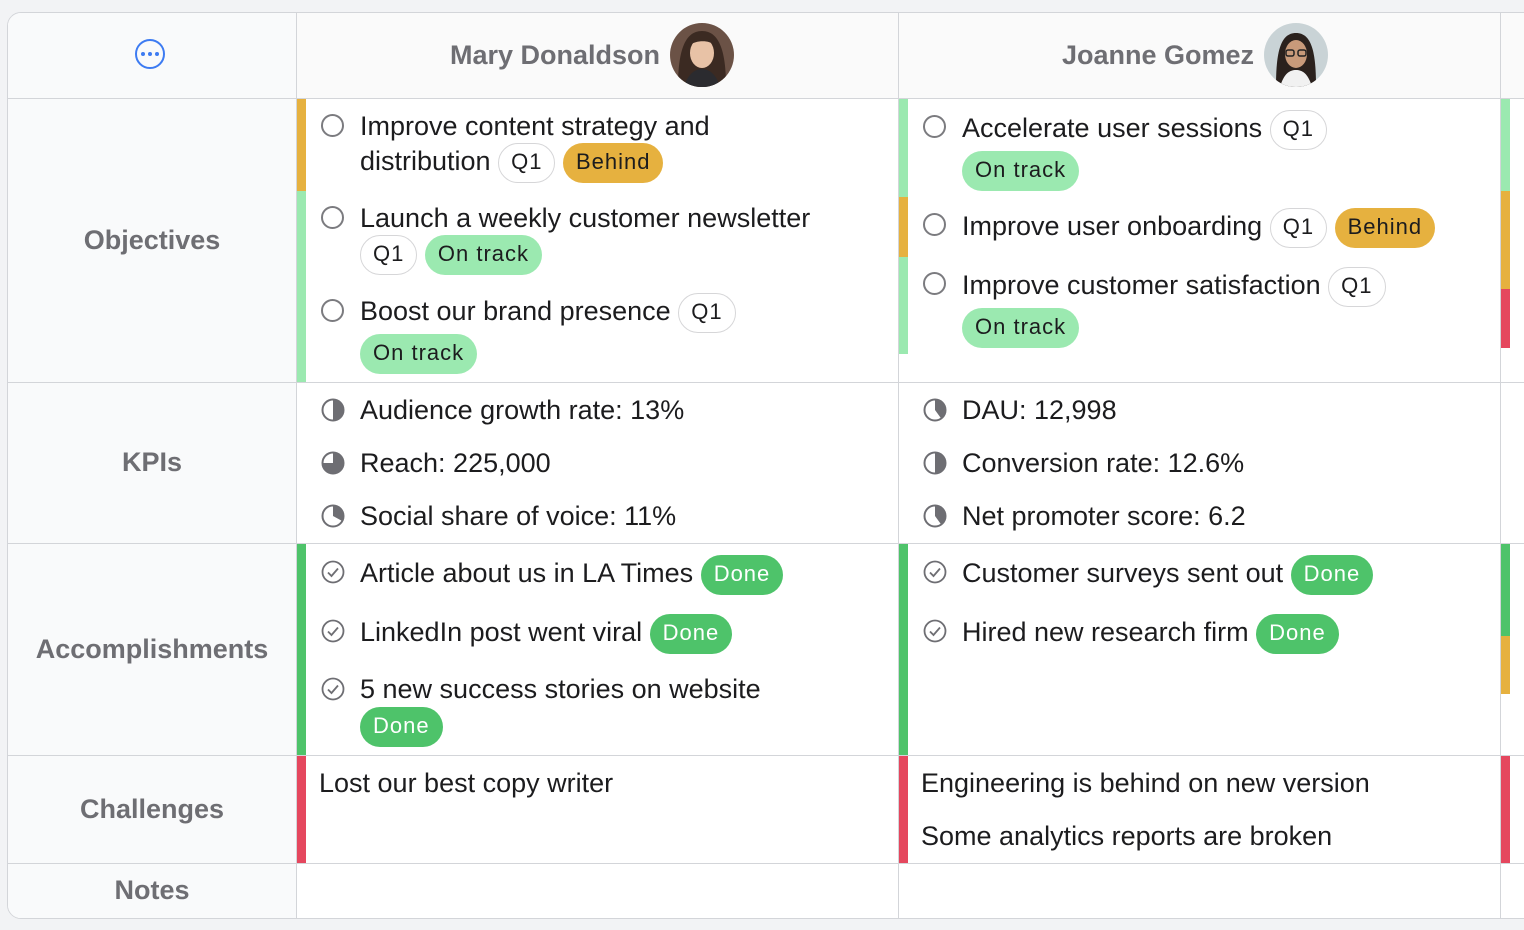  Describe the element at coordinates (560, 689) in the screenshot. I see `accomplishment-text: 5 new success stories on website` at that location.